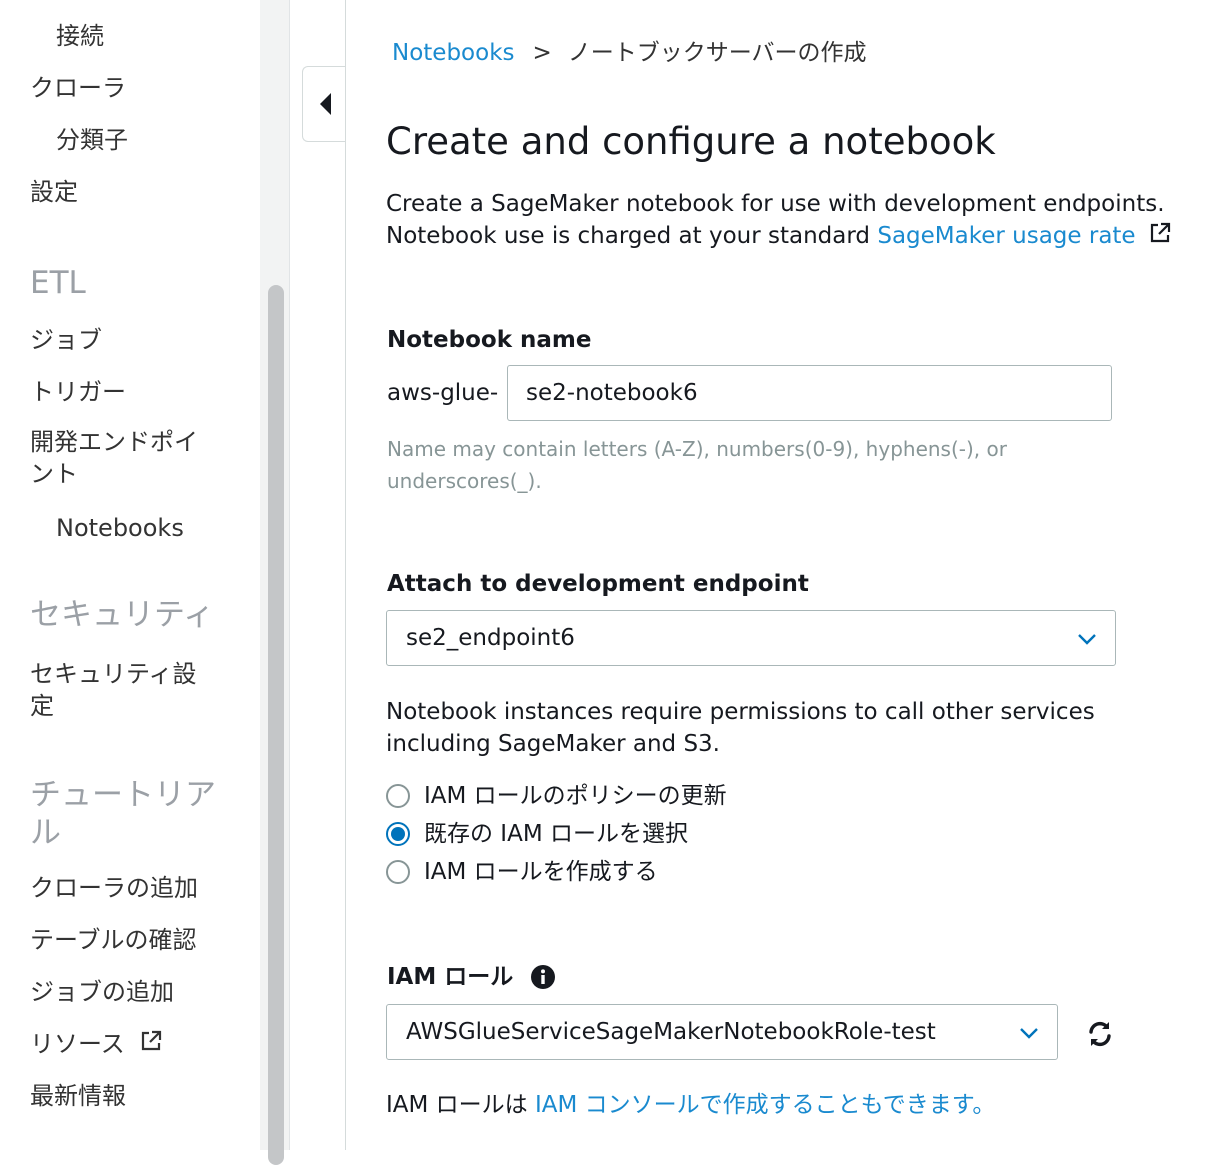 This screenshot has width=1206, height=1165. What do you see at coordinates (751, 638) in the screenshot?
I see `endpoint-select: se2_endpoint6` at bounding box center [751, 638].